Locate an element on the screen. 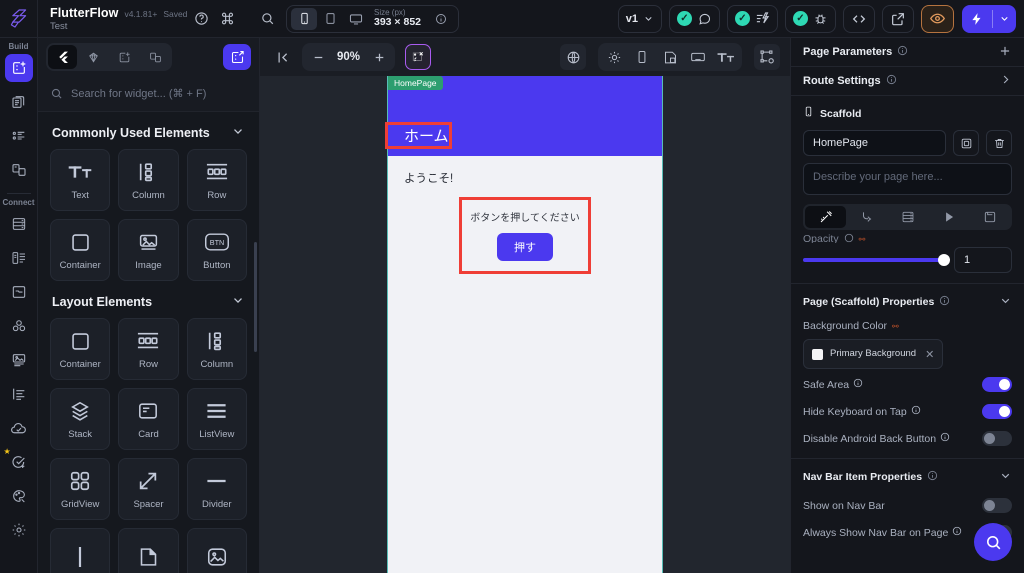  sidebar-deploy is located at coordinates (19, 428).